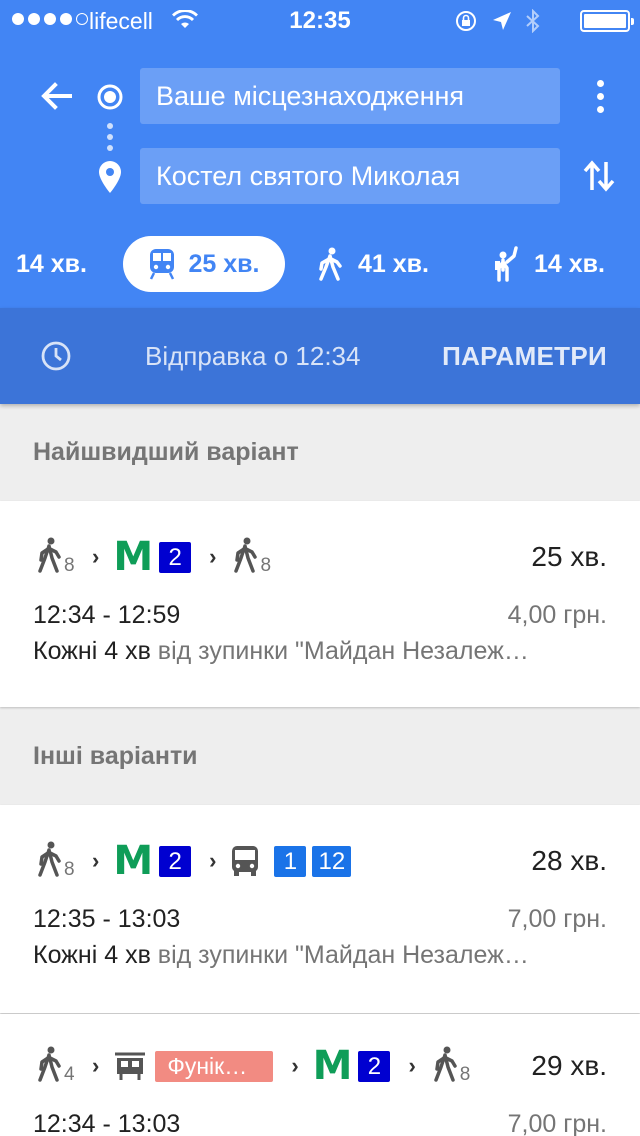 The image size is (640, 1136). Describe the element at coordinates (569, 860) in the screenshot. I see `route-duration: 28 хв.` at that location.